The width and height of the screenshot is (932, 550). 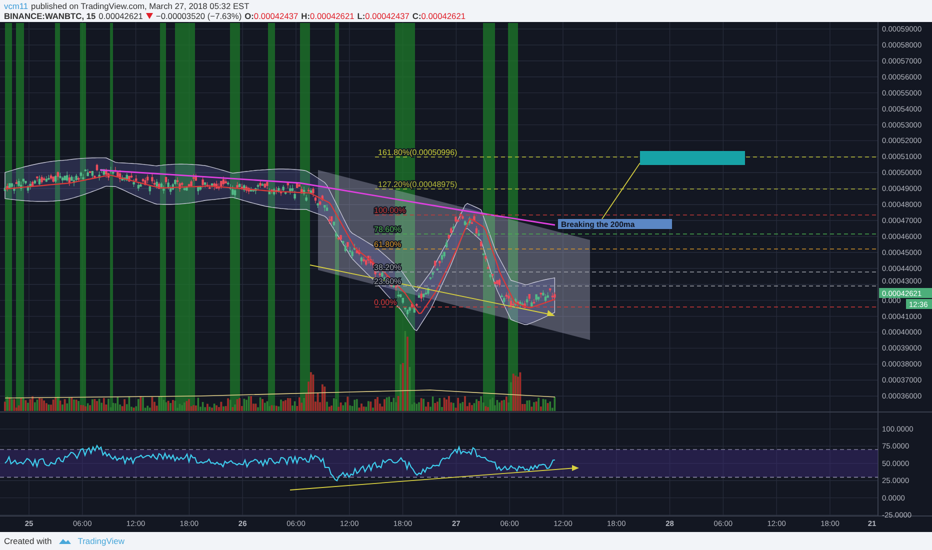 I want to click on cloud-logo-icon, so click(x=65, y=541).